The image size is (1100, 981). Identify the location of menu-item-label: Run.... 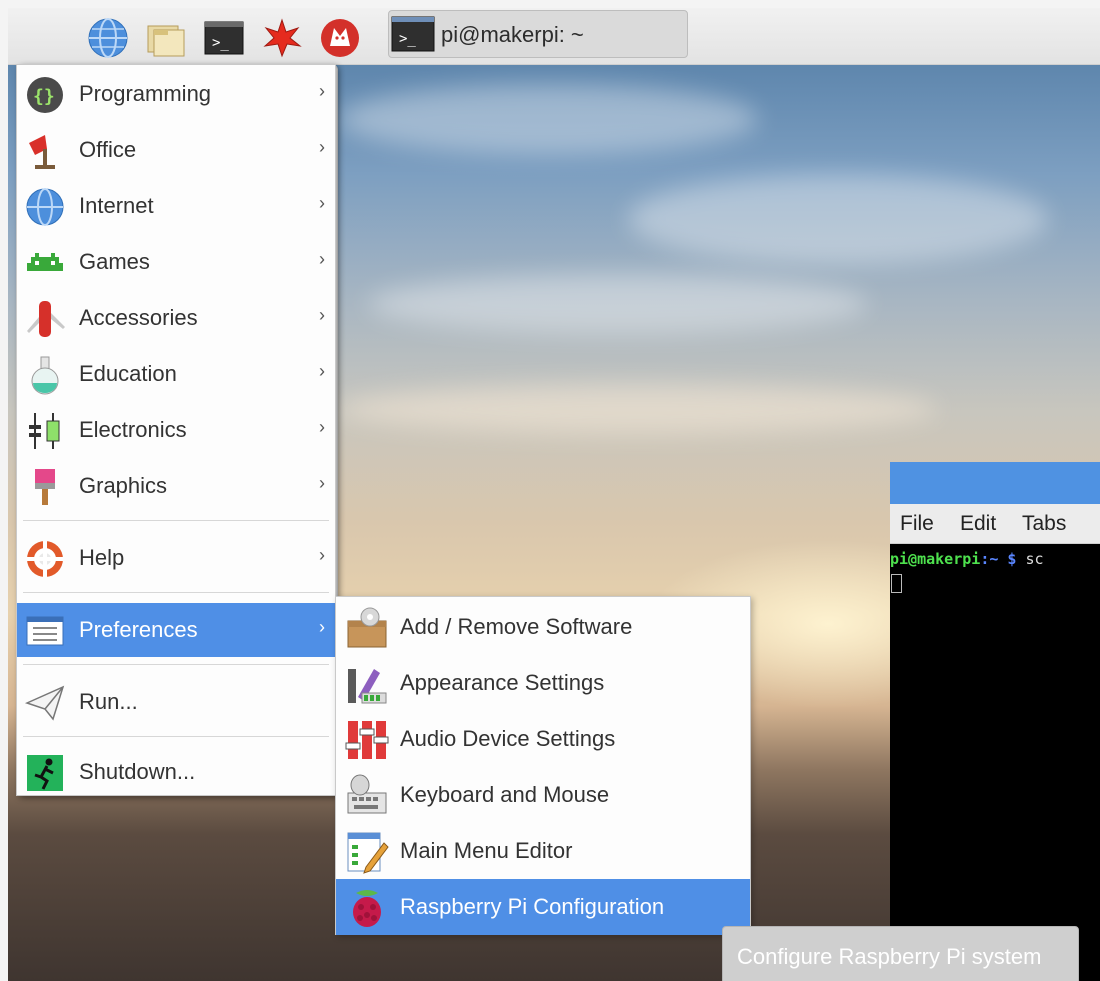
(108, 701).